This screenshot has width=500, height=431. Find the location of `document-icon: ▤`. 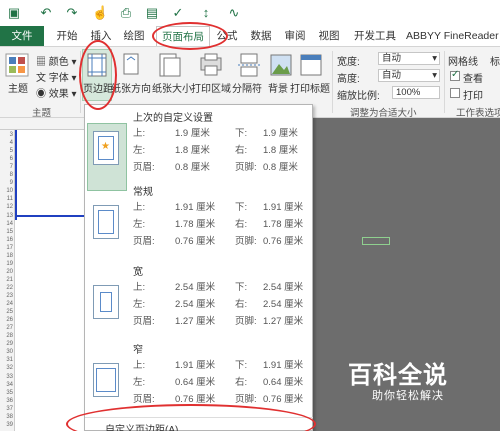

document-icon: ▤ is located at coordinates (152, 13).